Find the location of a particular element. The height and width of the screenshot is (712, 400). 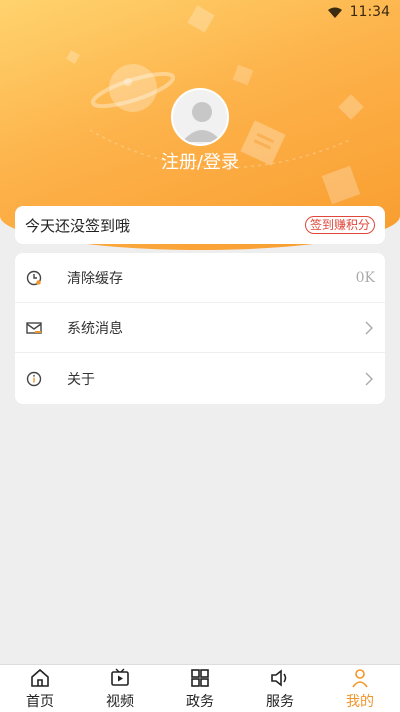

cache-size-value: 0K is located at coordinates (365, 277).